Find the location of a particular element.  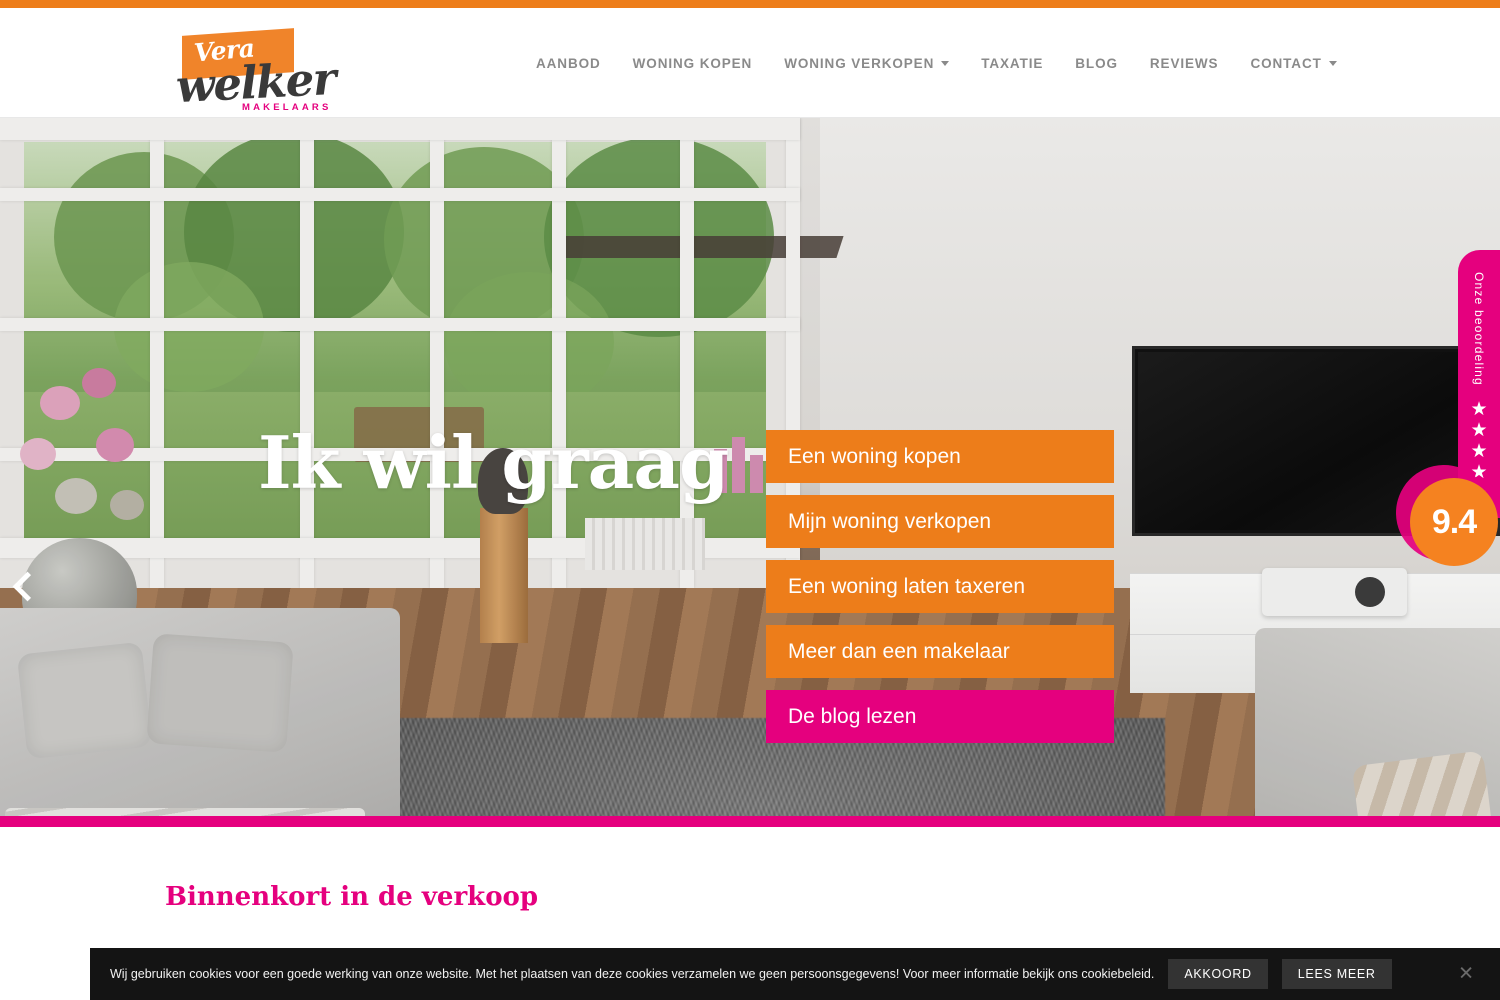

nav-label: AANBOD is located at coordinates (568, 63).